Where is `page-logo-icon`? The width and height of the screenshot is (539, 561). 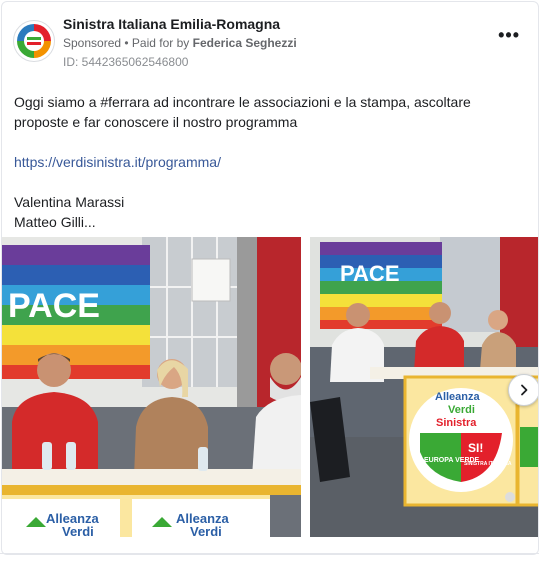
page-logo-icon is located at coordinates (34, 41).